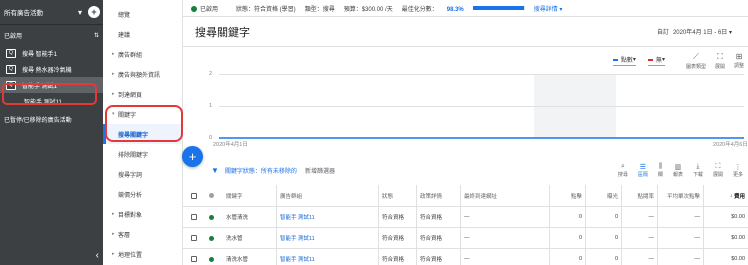  Describe the element at coordinates (215, 170) in the screenshot. I see `filter-icon: ▼` at that location.